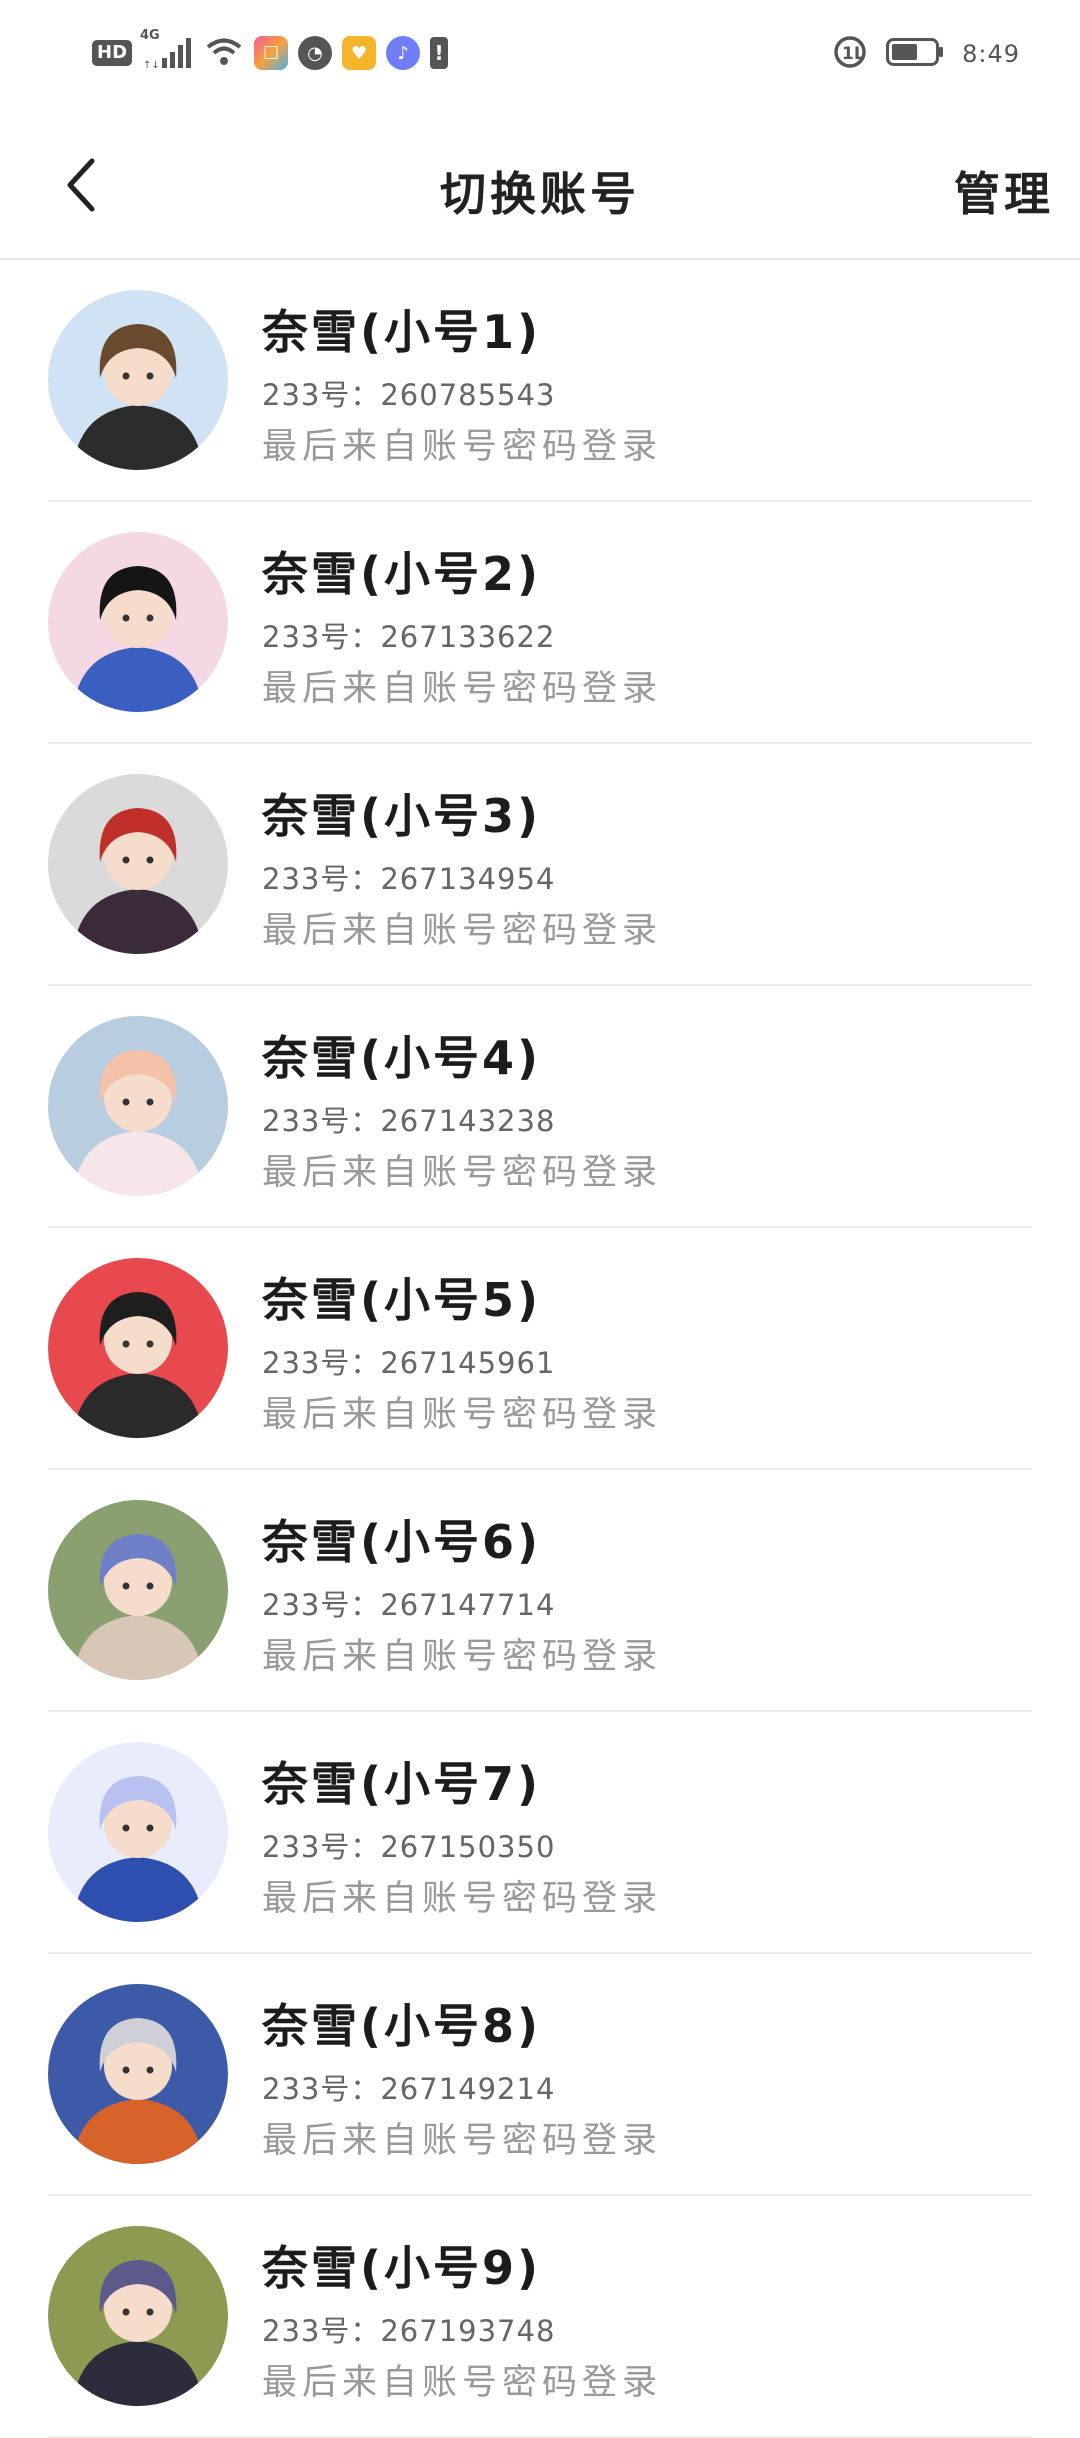 This screenshot has height=2438, width=1080. I want to click on account-list-item: 奈雪(小号4) 233号：267143238 最后来自账号密码登录, so click(540, 1107).